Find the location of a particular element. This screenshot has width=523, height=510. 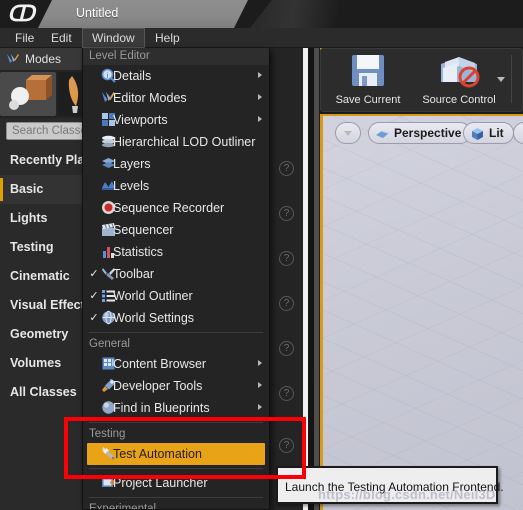

menu-item-details: i Details is located at coordinates (176, 76).